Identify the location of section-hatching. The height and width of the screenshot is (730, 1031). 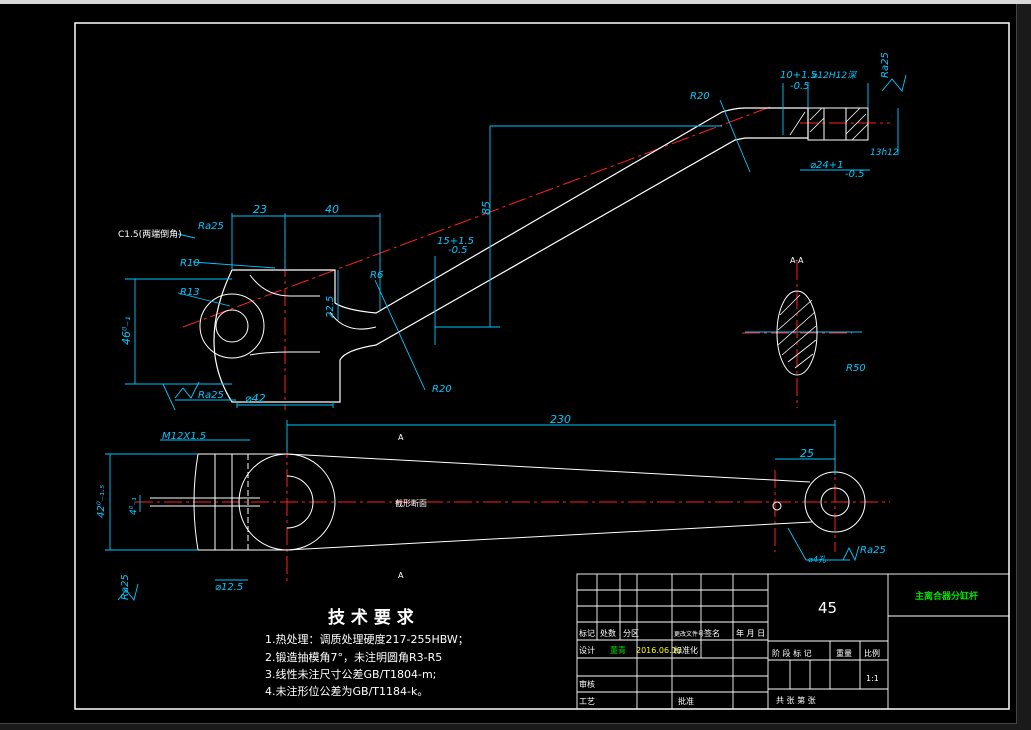
(829, 124).